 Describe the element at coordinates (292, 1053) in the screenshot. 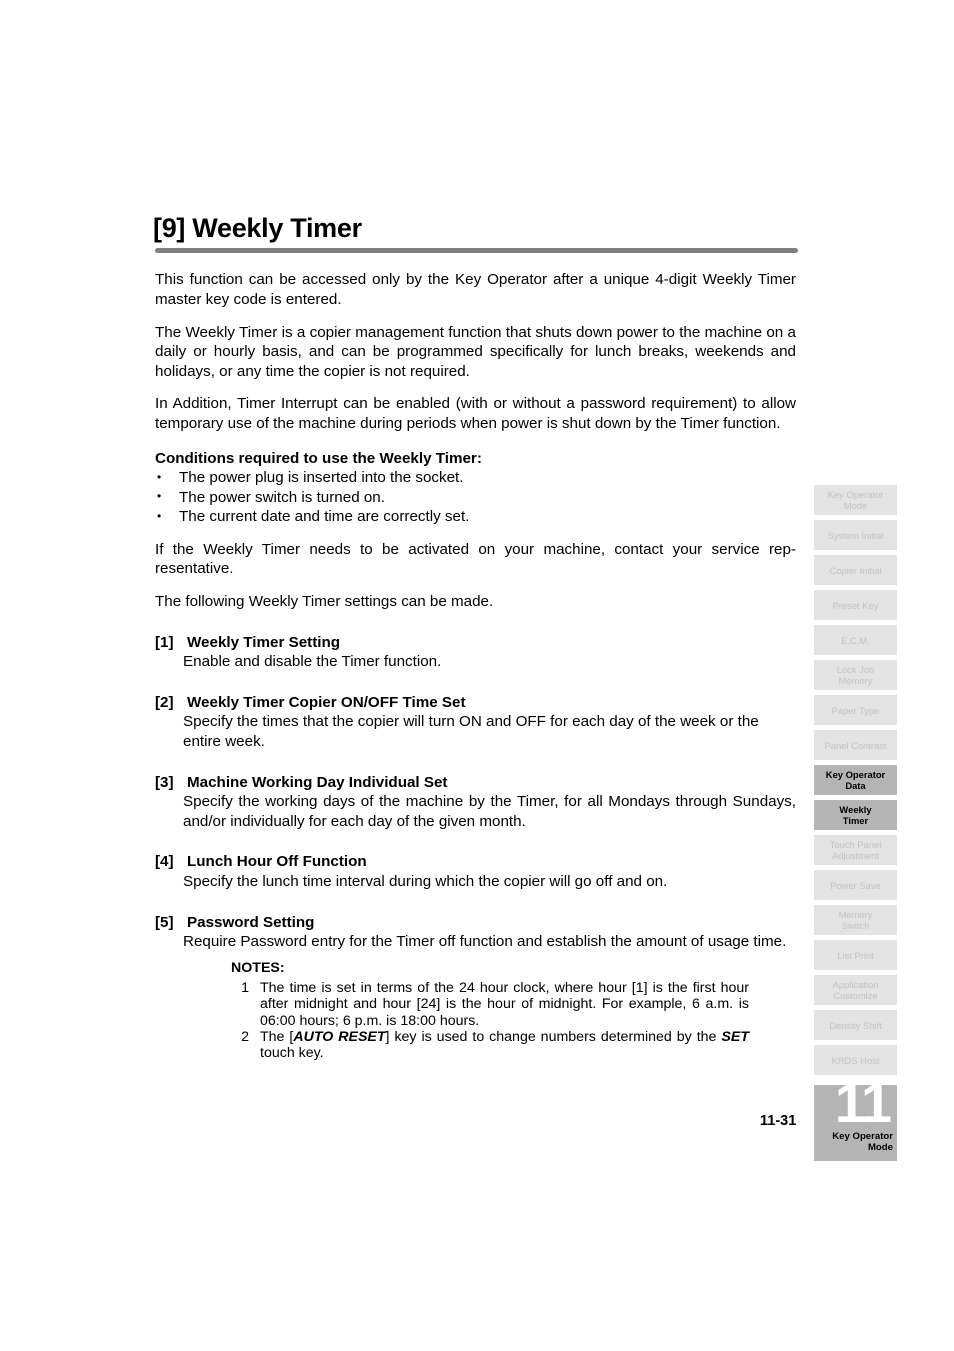

I see `notes-text-2-after: touch key.` at that location.